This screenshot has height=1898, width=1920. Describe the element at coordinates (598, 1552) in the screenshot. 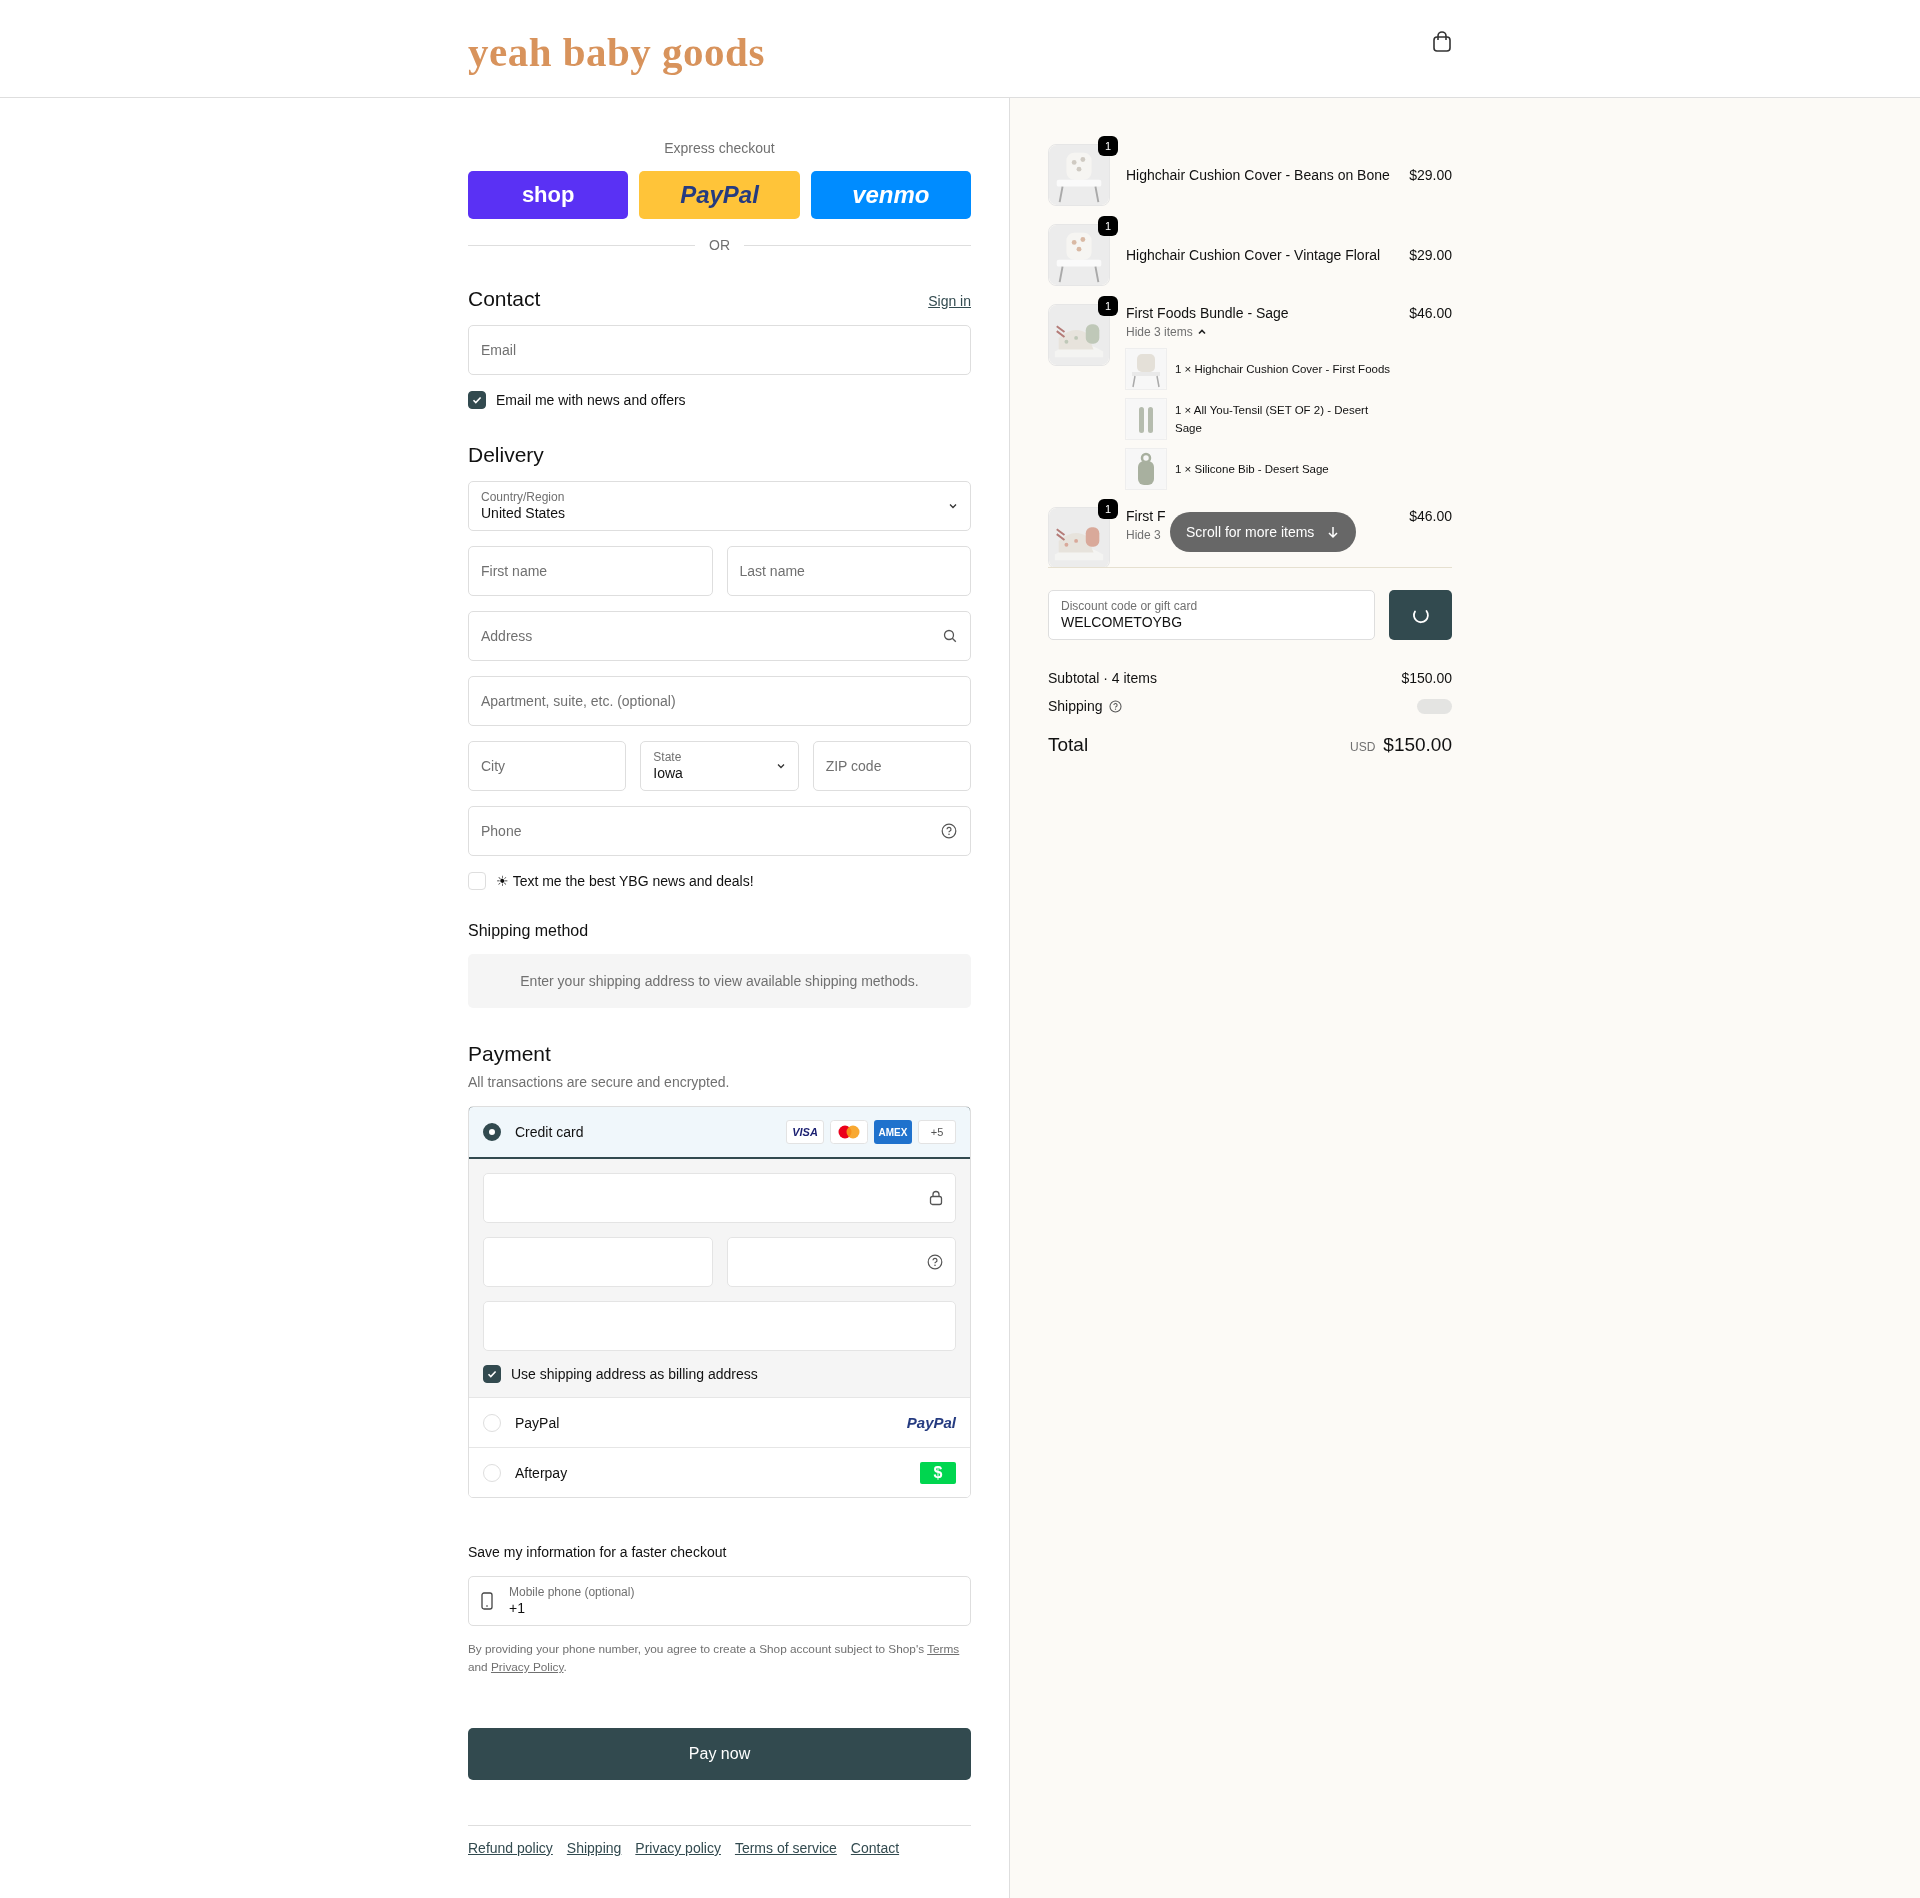

I see `section-heading: Save my information for a faster checkout` at that location.